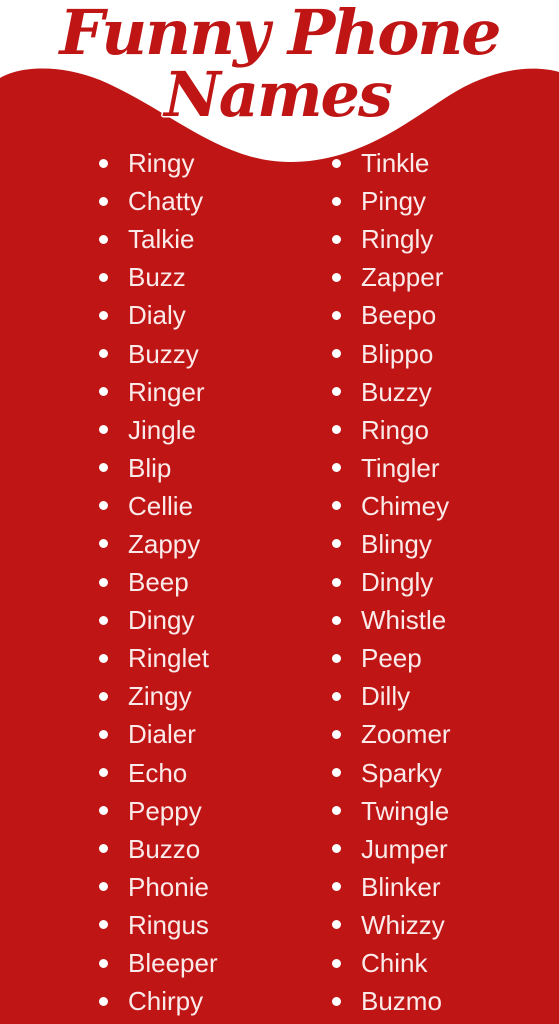 This screenshot has width=559, height=1024. Describe the element at coordinates (166, 391) in the screenshot. I see `name-text: Ringer` at that location.